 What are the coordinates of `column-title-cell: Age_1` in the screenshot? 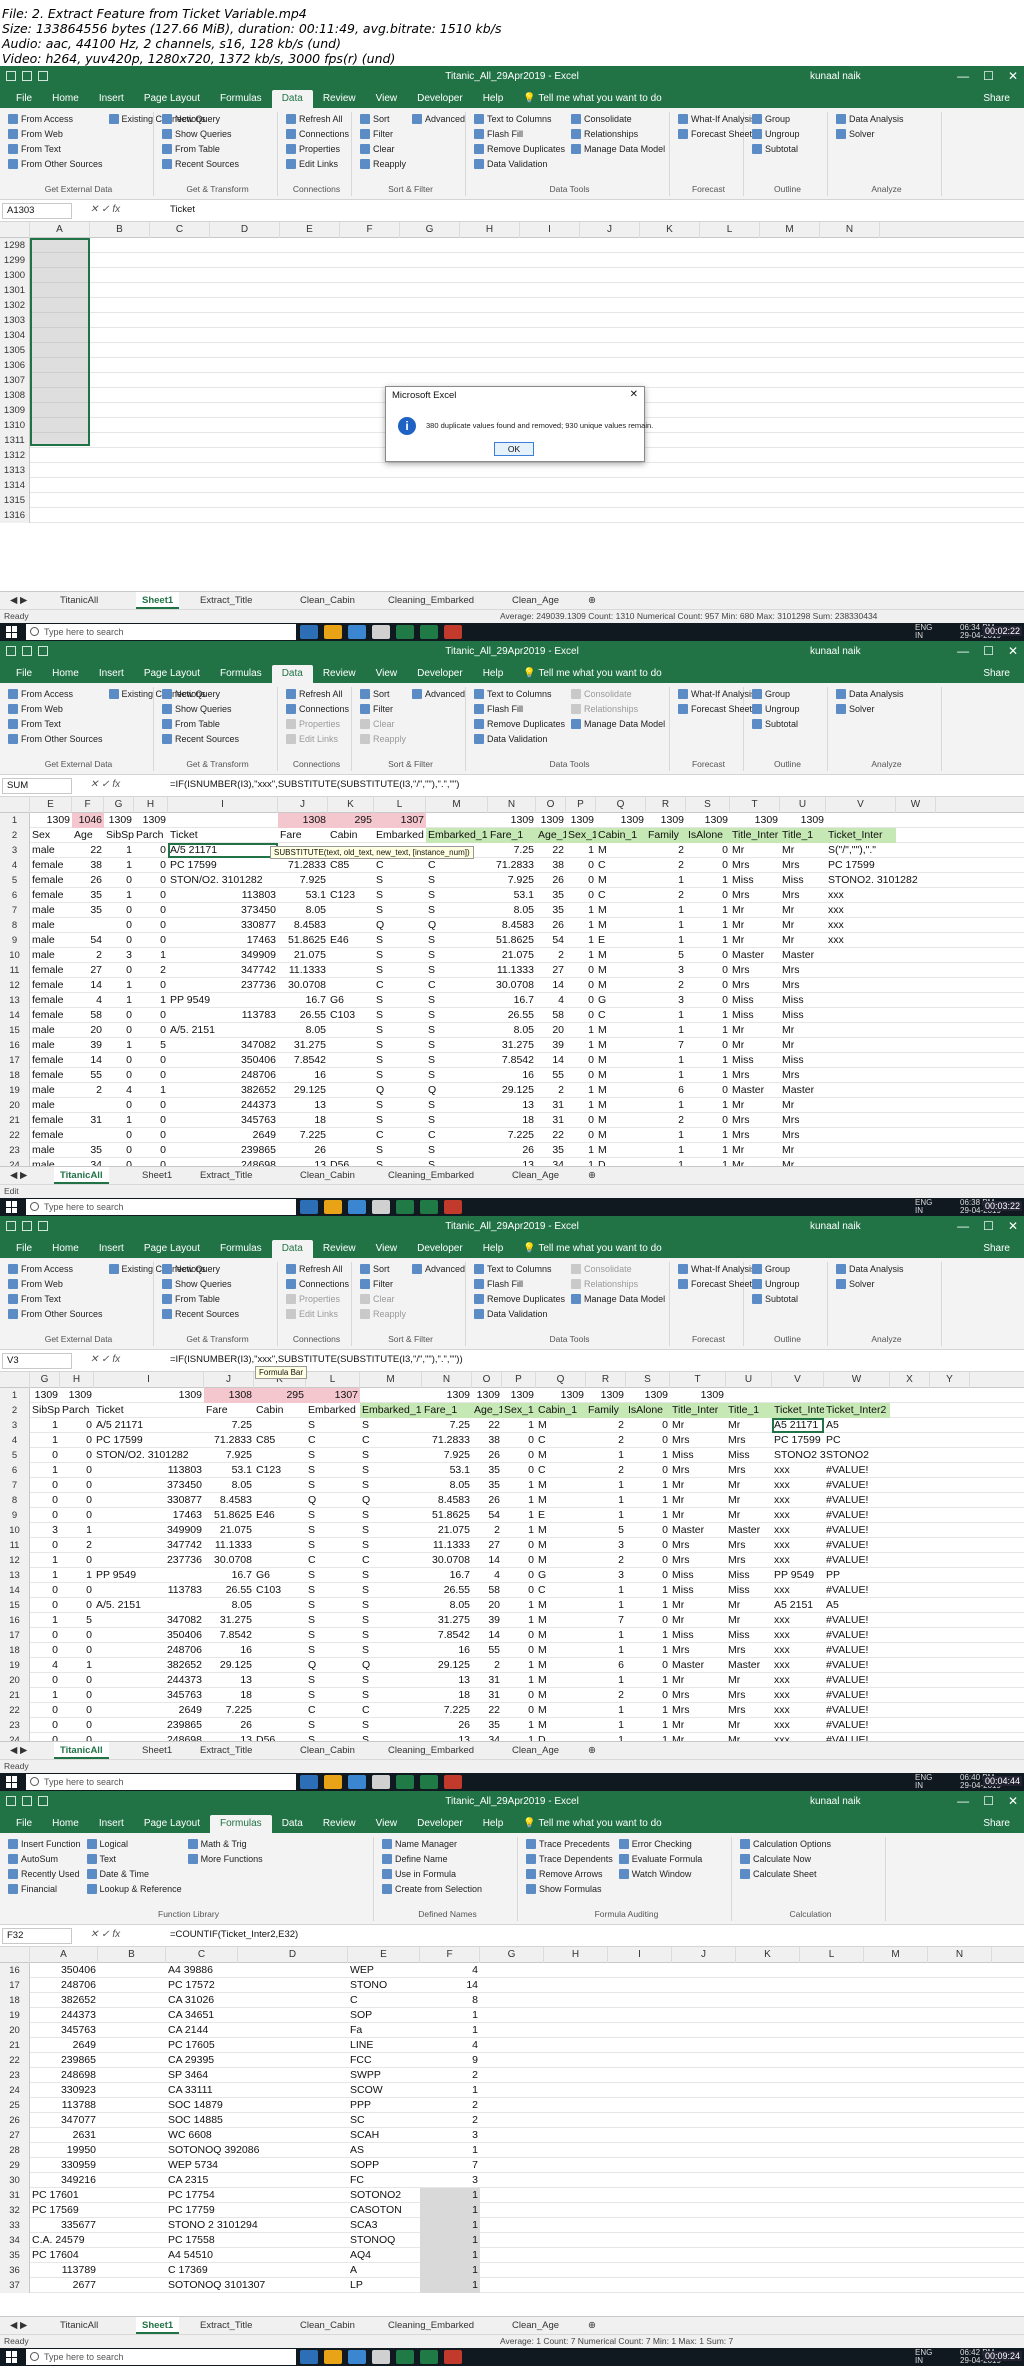 It's located at (552, 835).